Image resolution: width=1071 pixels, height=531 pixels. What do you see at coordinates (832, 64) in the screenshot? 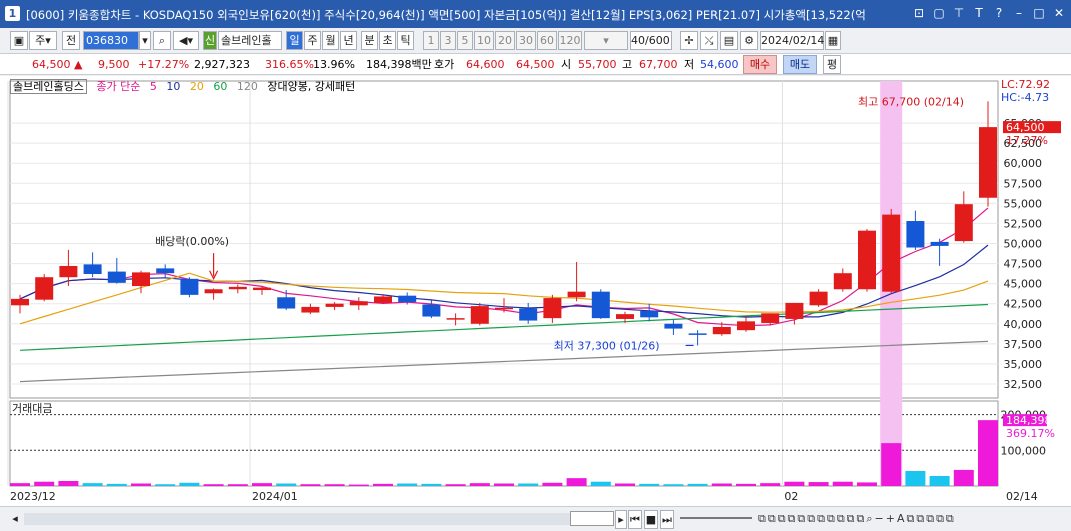
I see `flat-button: 평` at bounding box center [832, 64].